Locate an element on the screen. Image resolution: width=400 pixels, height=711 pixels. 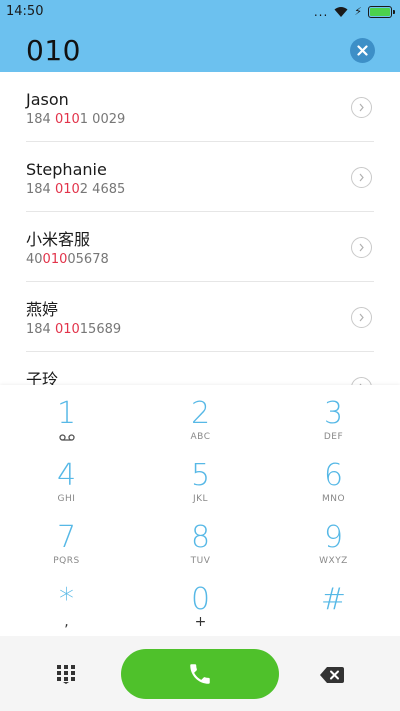
key-9: 9 WXYZ is located at coordinates (333, 540).